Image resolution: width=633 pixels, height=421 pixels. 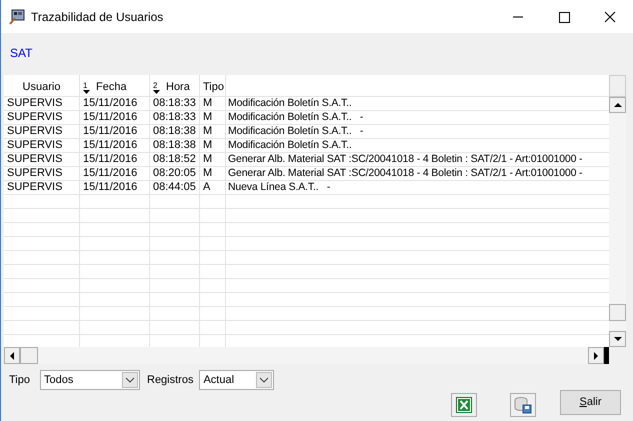 I want to click on table-cell: A, so click(x=213, y=187).